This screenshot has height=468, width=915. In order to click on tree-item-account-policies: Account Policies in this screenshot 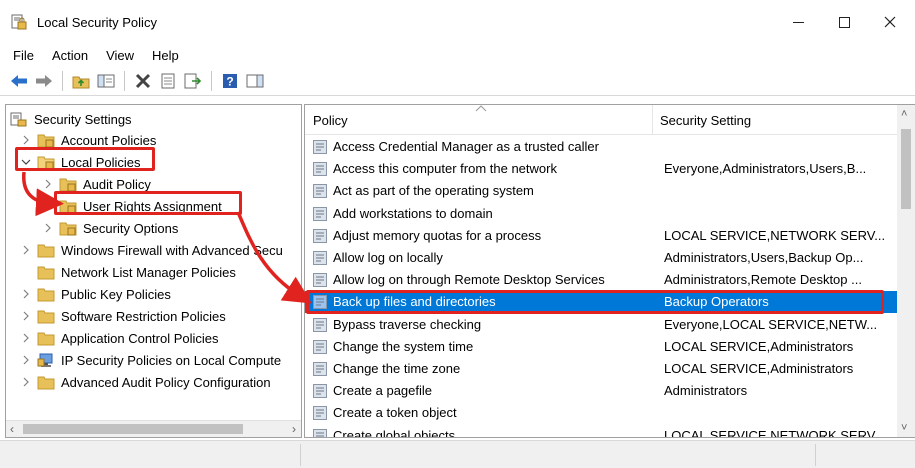, I will do `click(88, 140)`.